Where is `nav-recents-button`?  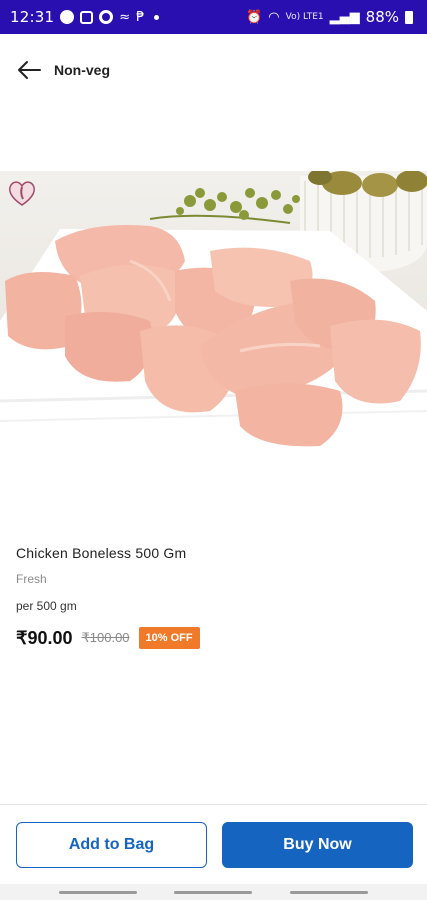
nav-recents-button is located at coordinates (97, 892).